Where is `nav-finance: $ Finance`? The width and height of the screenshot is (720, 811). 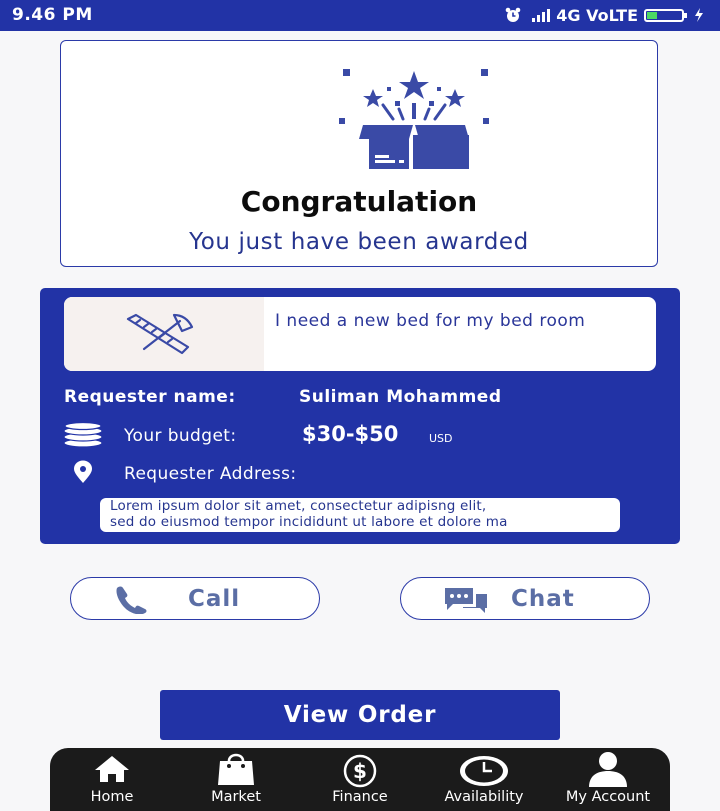
nav-finance: $ Finance is located at coordinates (360, 779).